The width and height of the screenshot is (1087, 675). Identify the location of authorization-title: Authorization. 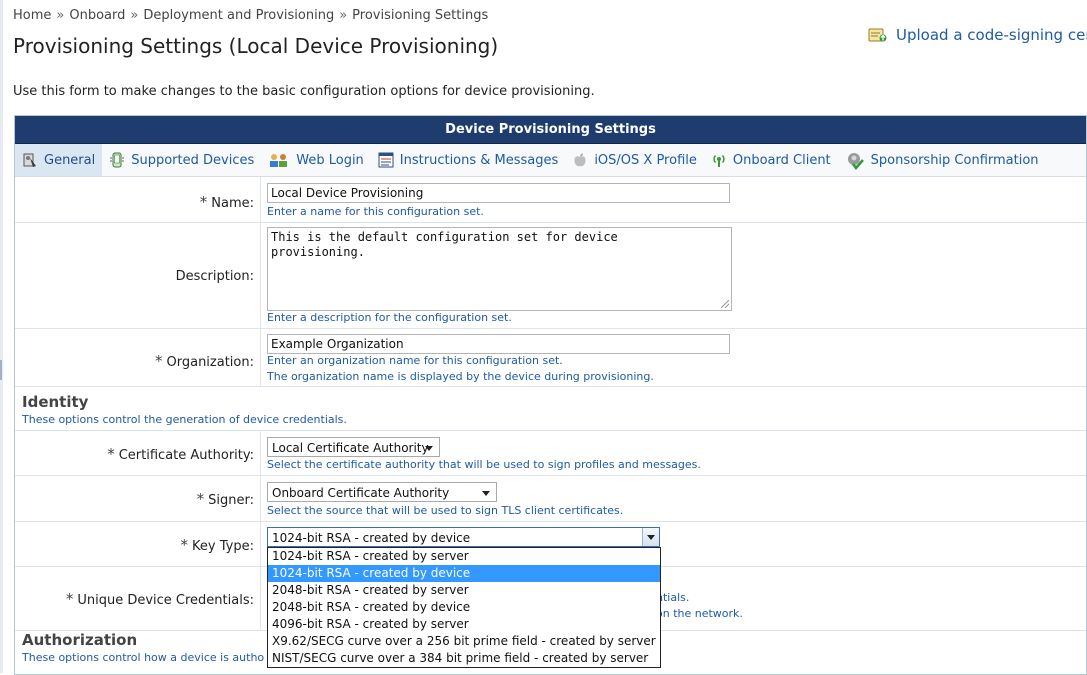
(80, 640).